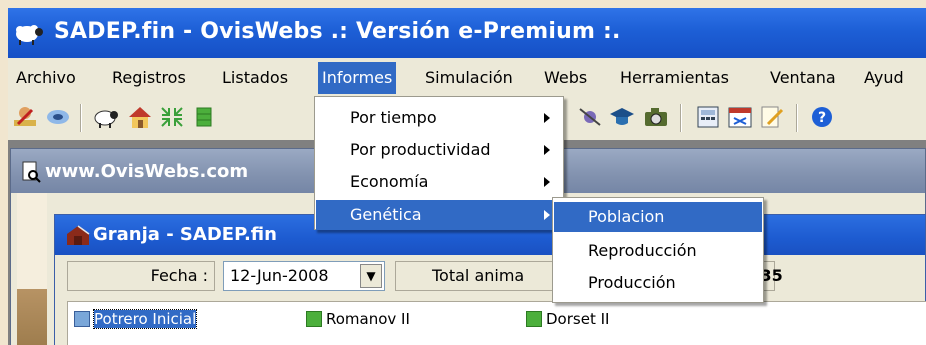  I want to click on menu-item-label: Genética, so click(386, 214).